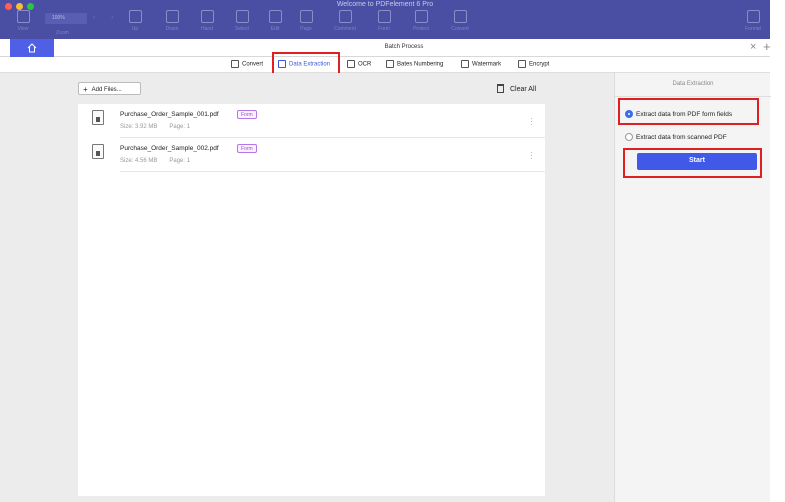  What do you see at coordinates (275, 24) in the screenshot?
I see `toolbar-edit: Edit` at bounding box center [275, 24].